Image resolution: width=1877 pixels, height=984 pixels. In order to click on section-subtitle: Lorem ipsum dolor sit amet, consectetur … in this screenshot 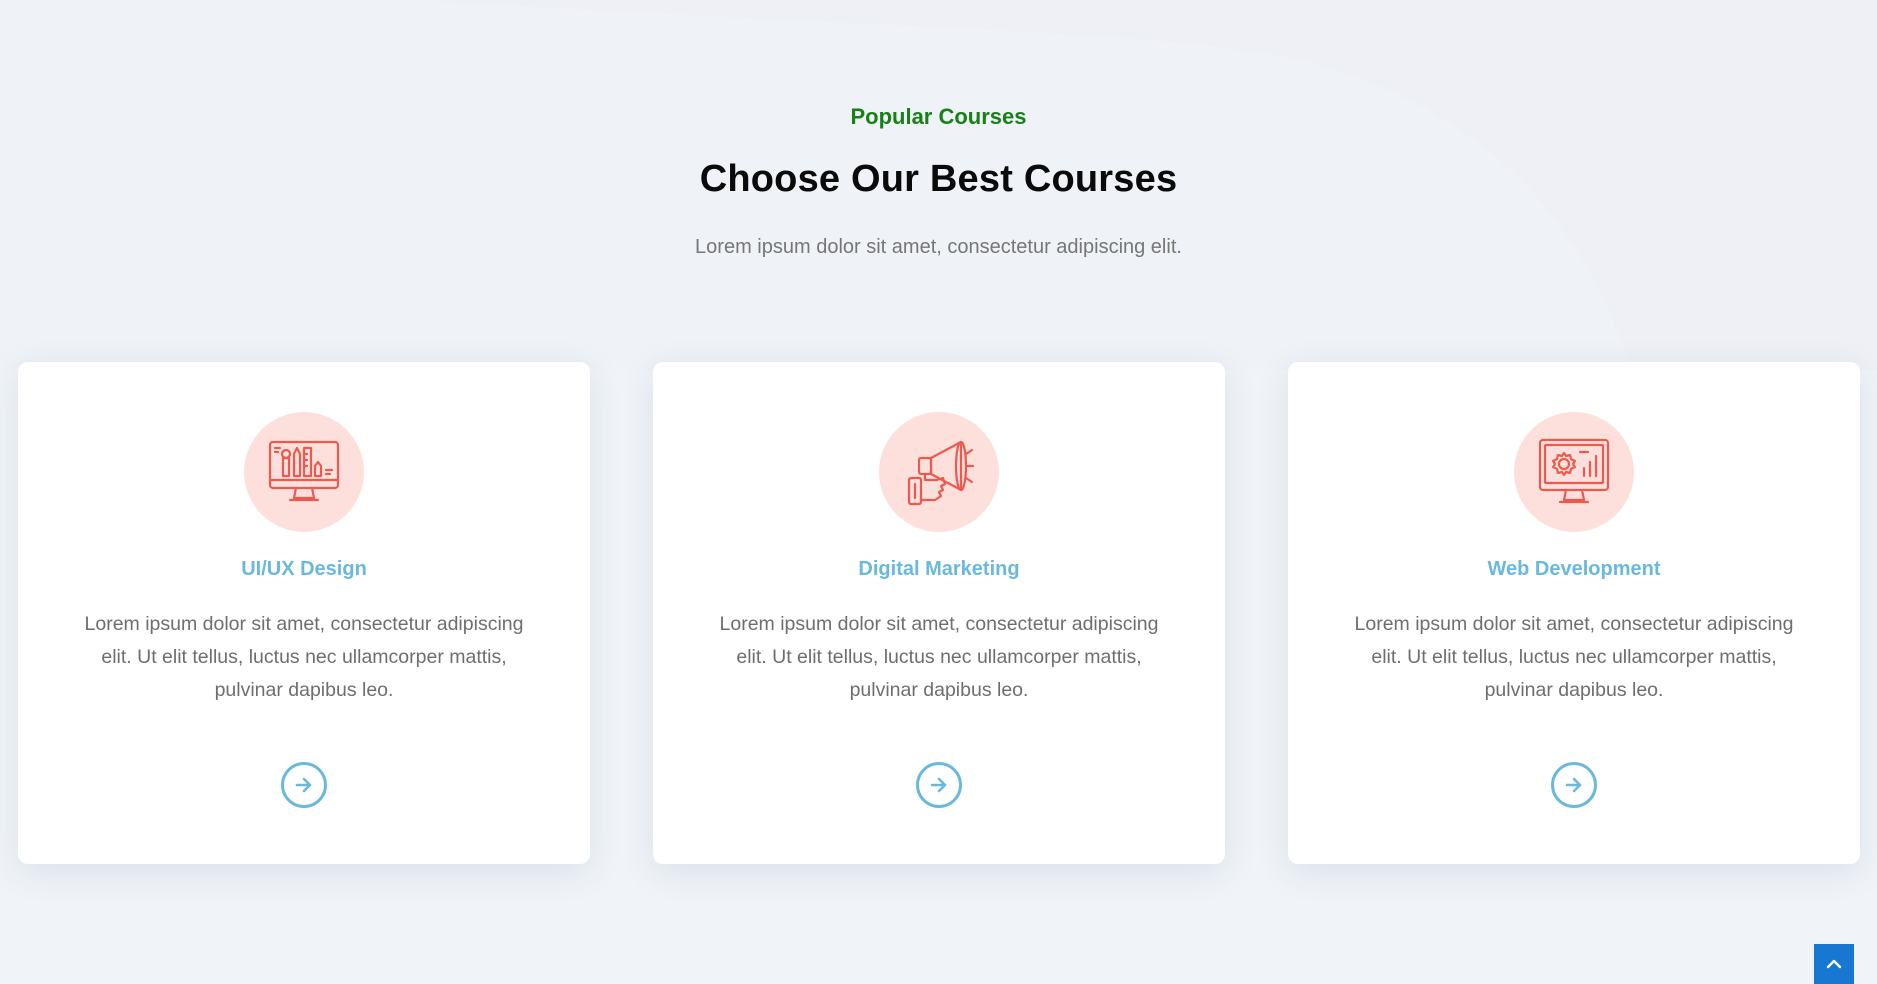, I will do `click(938, 247)`.